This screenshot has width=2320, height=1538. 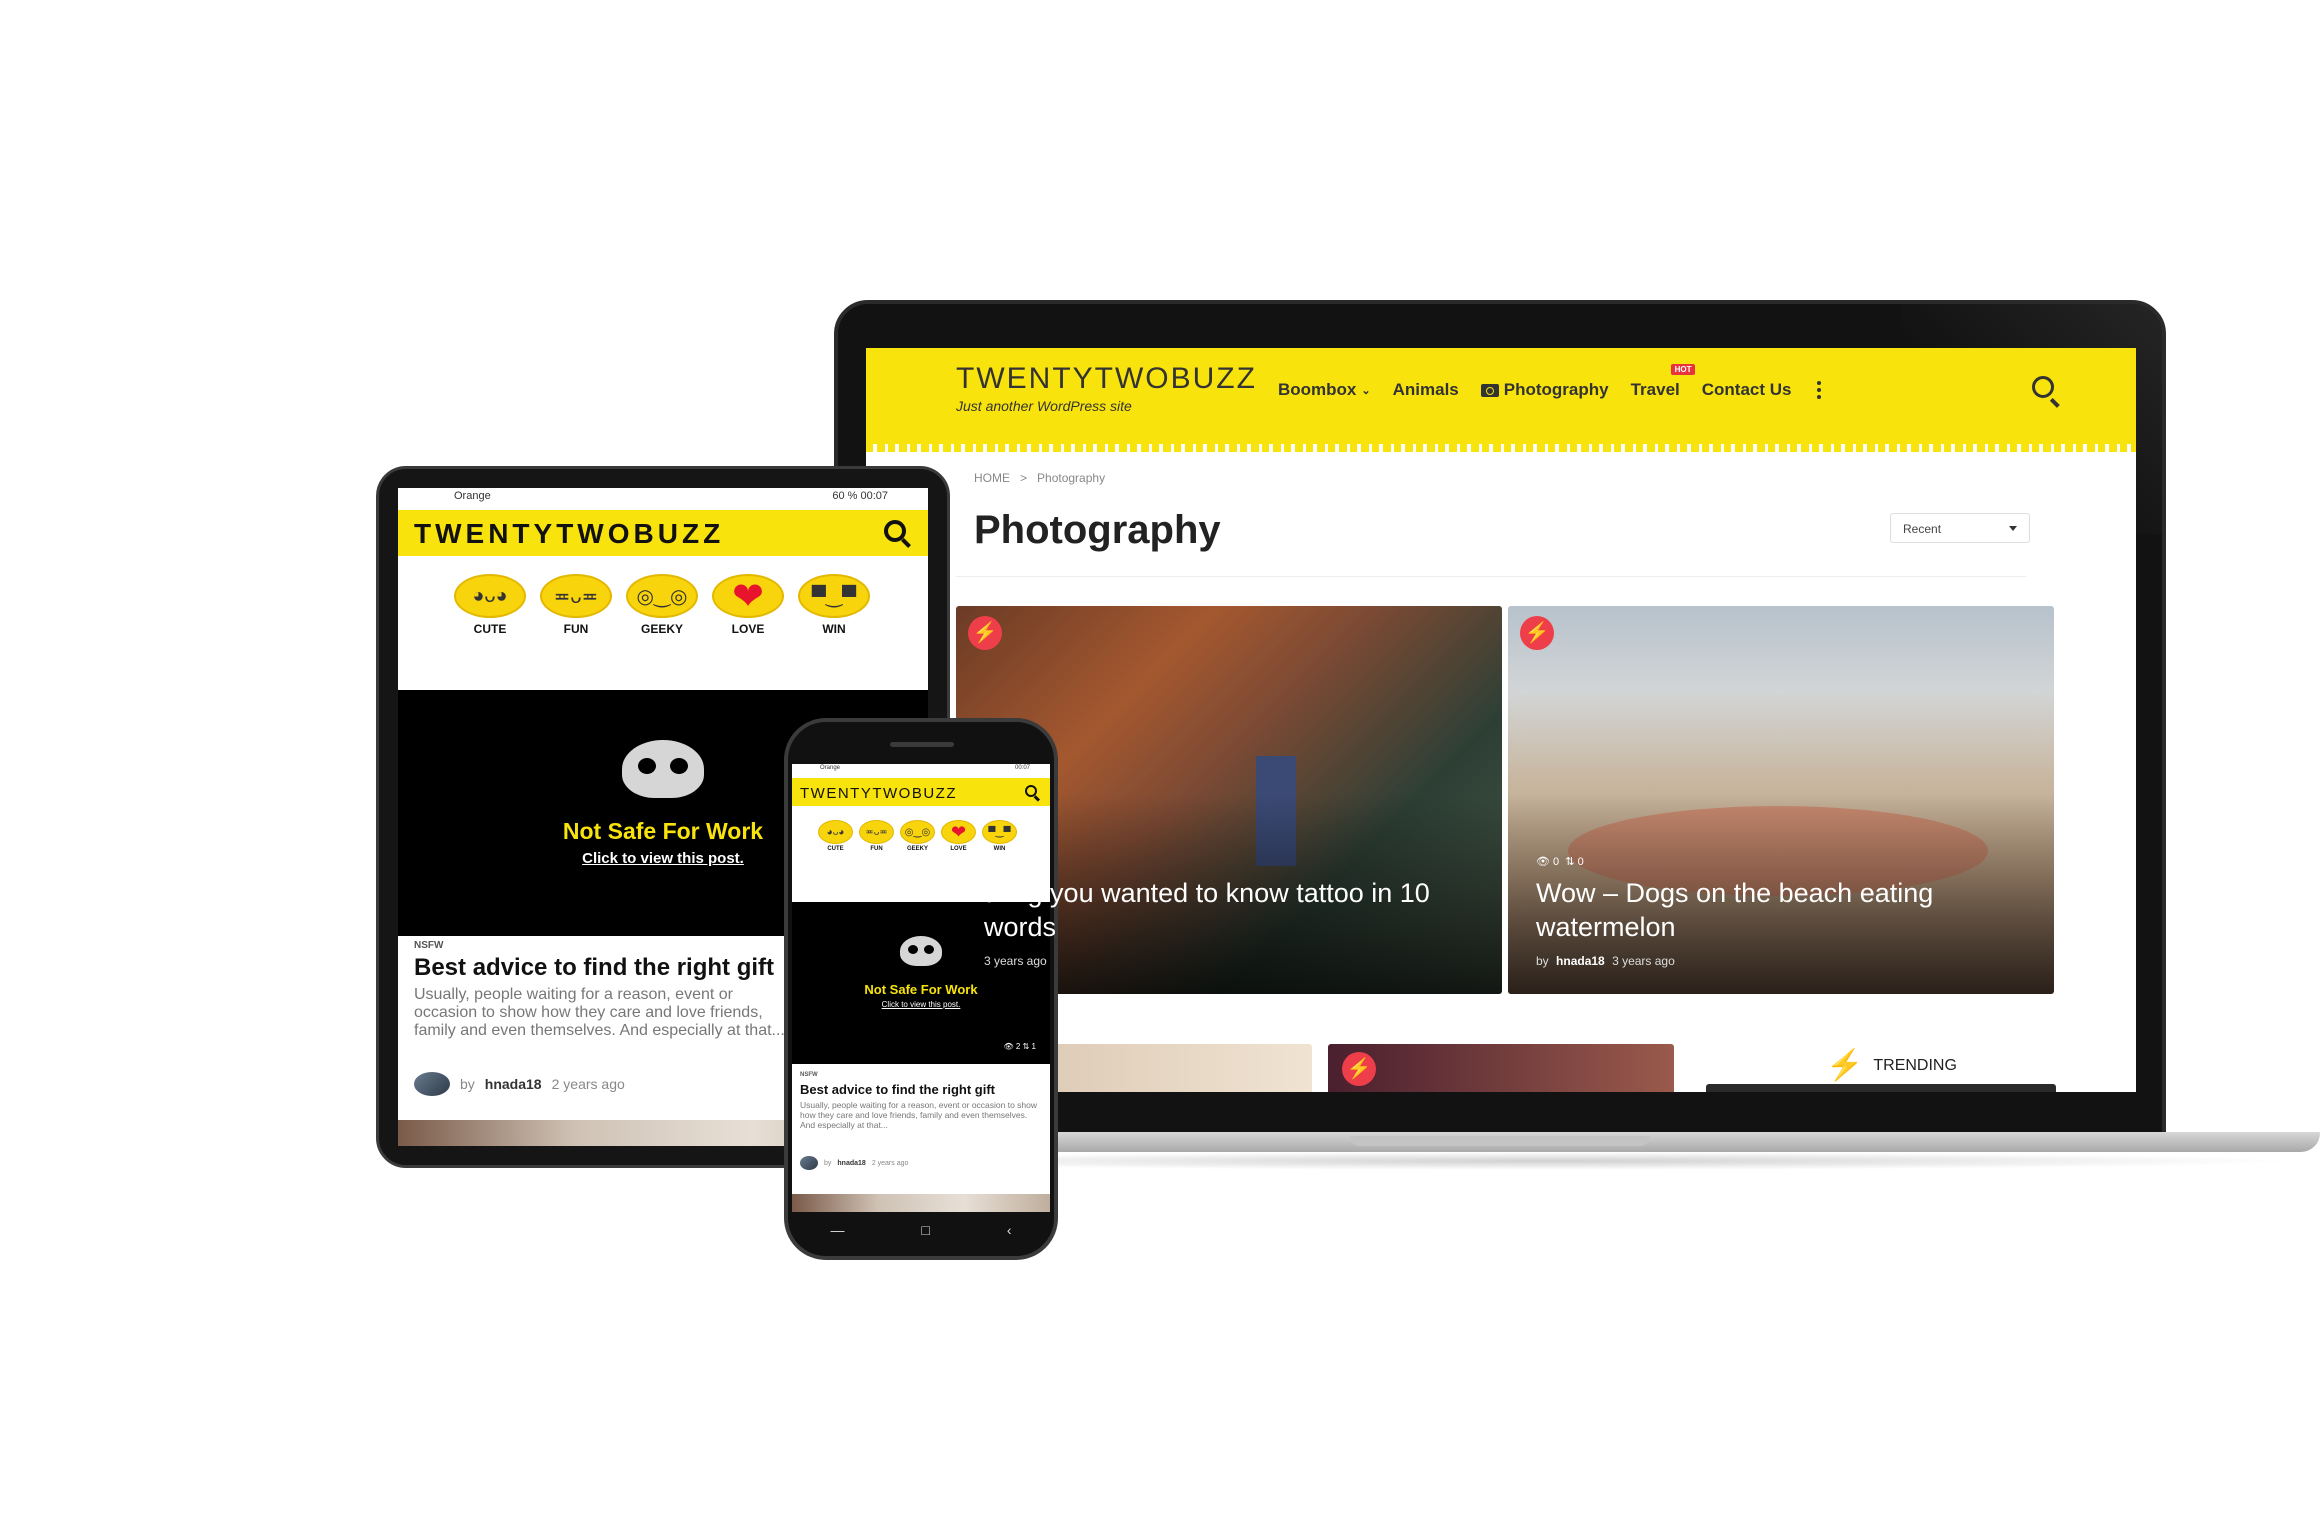 I want to click on menu-icon: —, so click(x=837, y=1230).